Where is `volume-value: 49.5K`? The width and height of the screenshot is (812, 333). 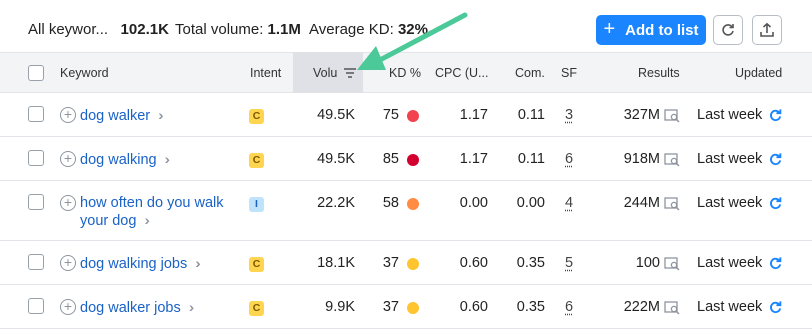
volume-value: 49.5K is located at coordinates (336, 115).